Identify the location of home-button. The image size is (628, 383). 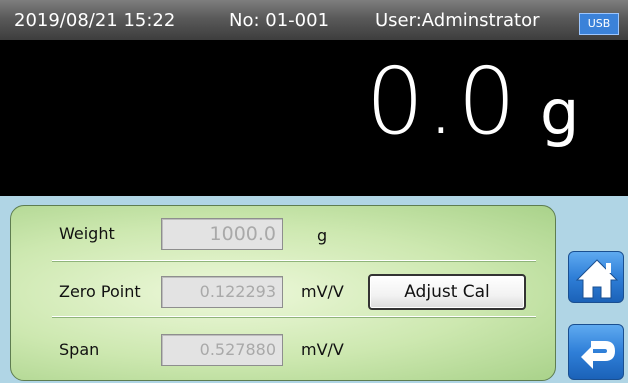
(596, 277).